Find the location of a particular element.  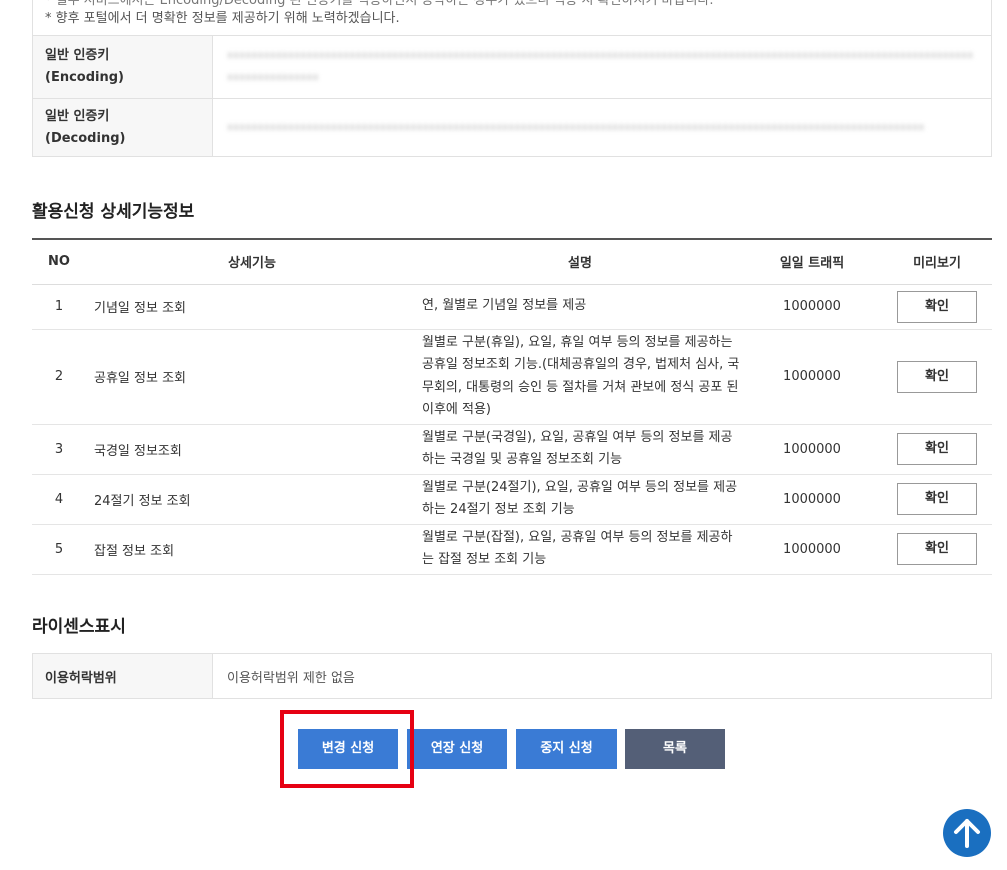

stop-request-button: 중지 신청 is located at coordinates (566, 749).